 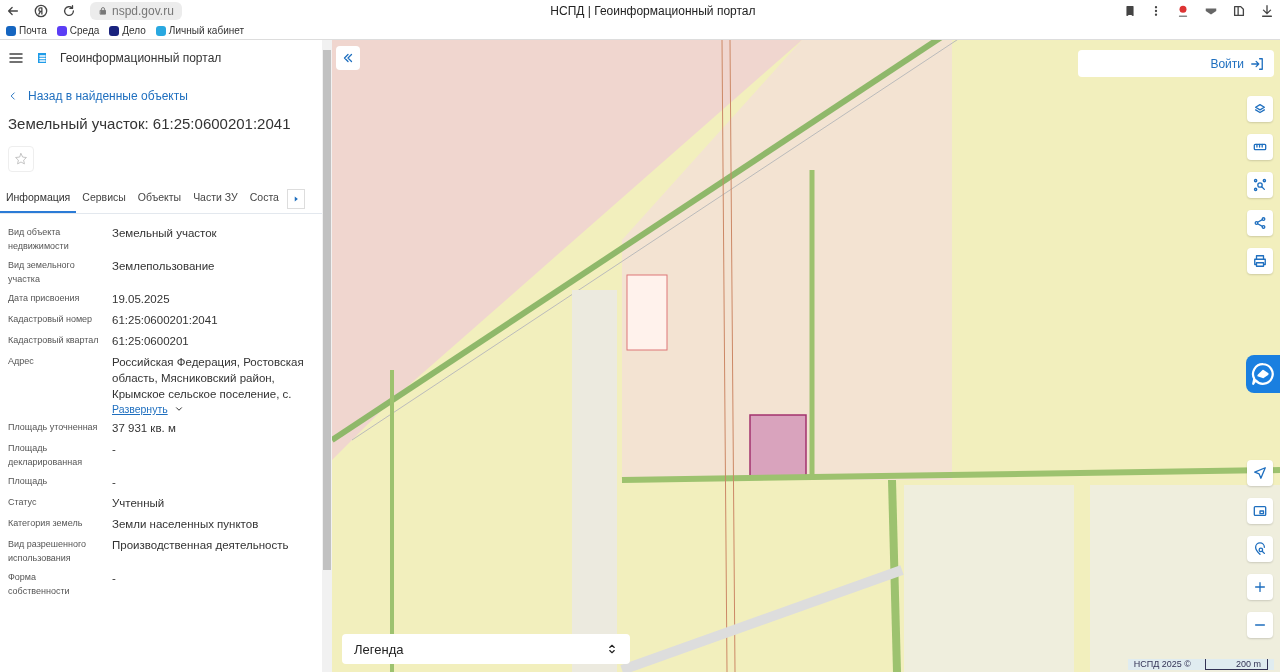 I want to click on share-icon, so click(x=1260, y=223).